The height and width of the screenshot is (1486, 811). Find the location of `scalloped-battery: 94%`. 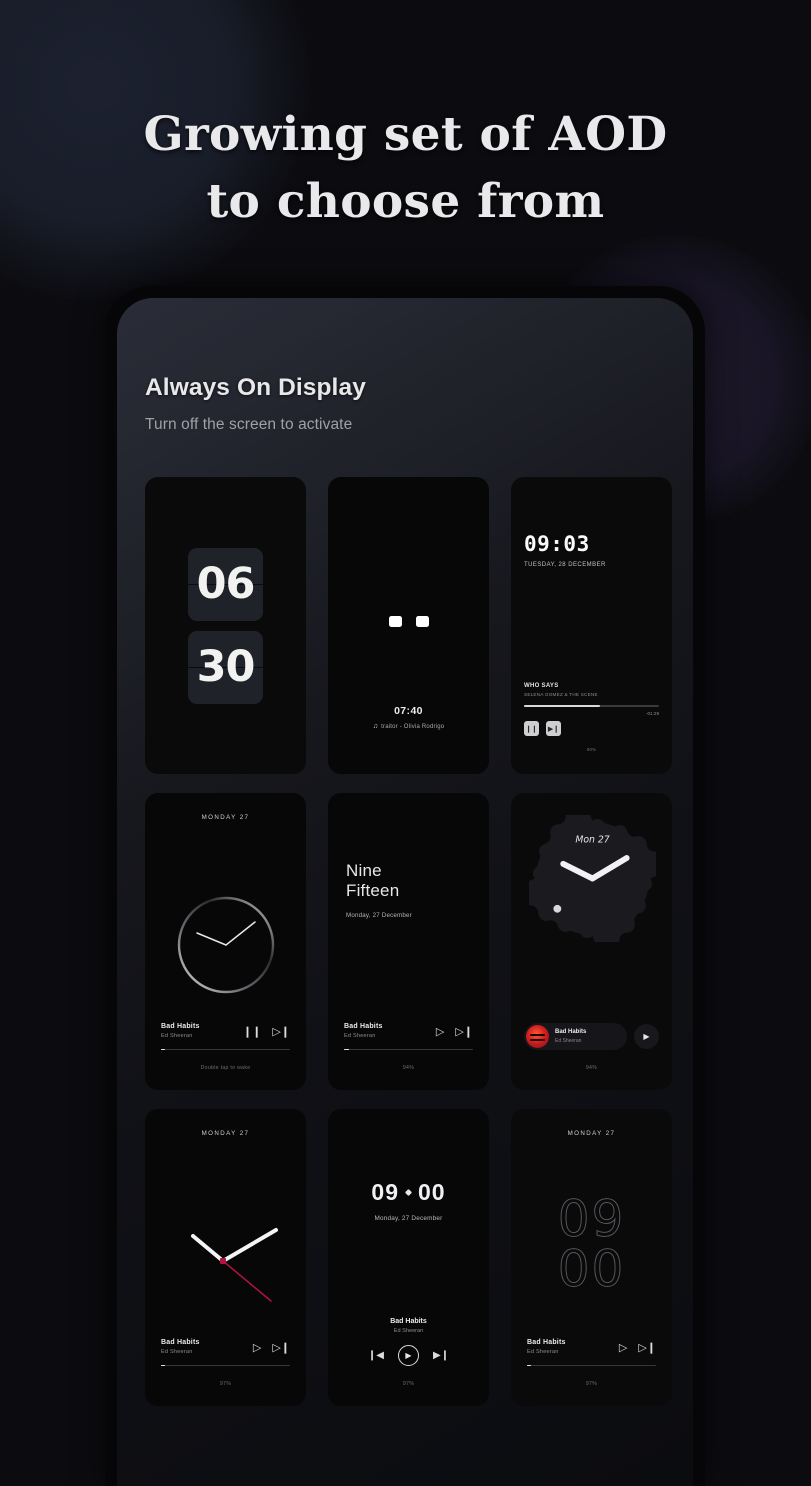

scalloped-battery: 94% is located at coordinates (591, 1068).